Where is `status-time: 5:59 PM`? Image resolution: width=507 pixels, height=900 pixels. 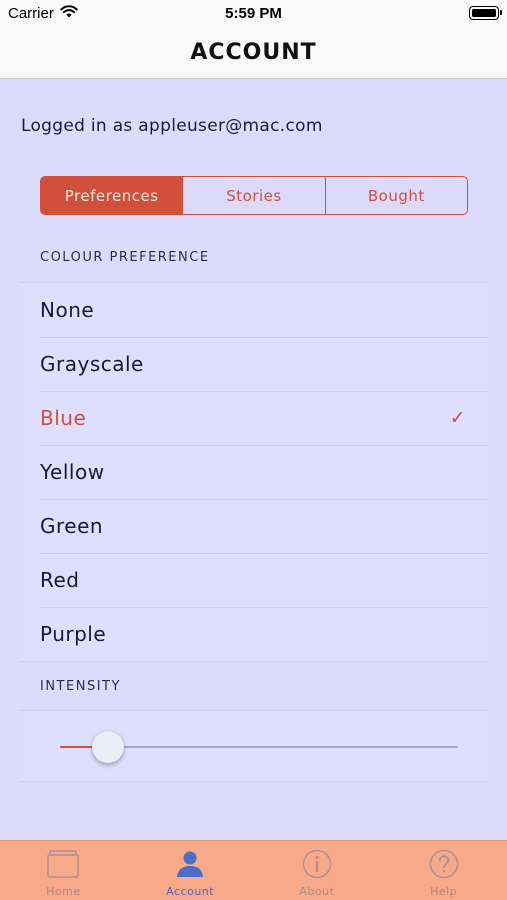
status-time: 5:59 PM is located at coordinates (253, 13).